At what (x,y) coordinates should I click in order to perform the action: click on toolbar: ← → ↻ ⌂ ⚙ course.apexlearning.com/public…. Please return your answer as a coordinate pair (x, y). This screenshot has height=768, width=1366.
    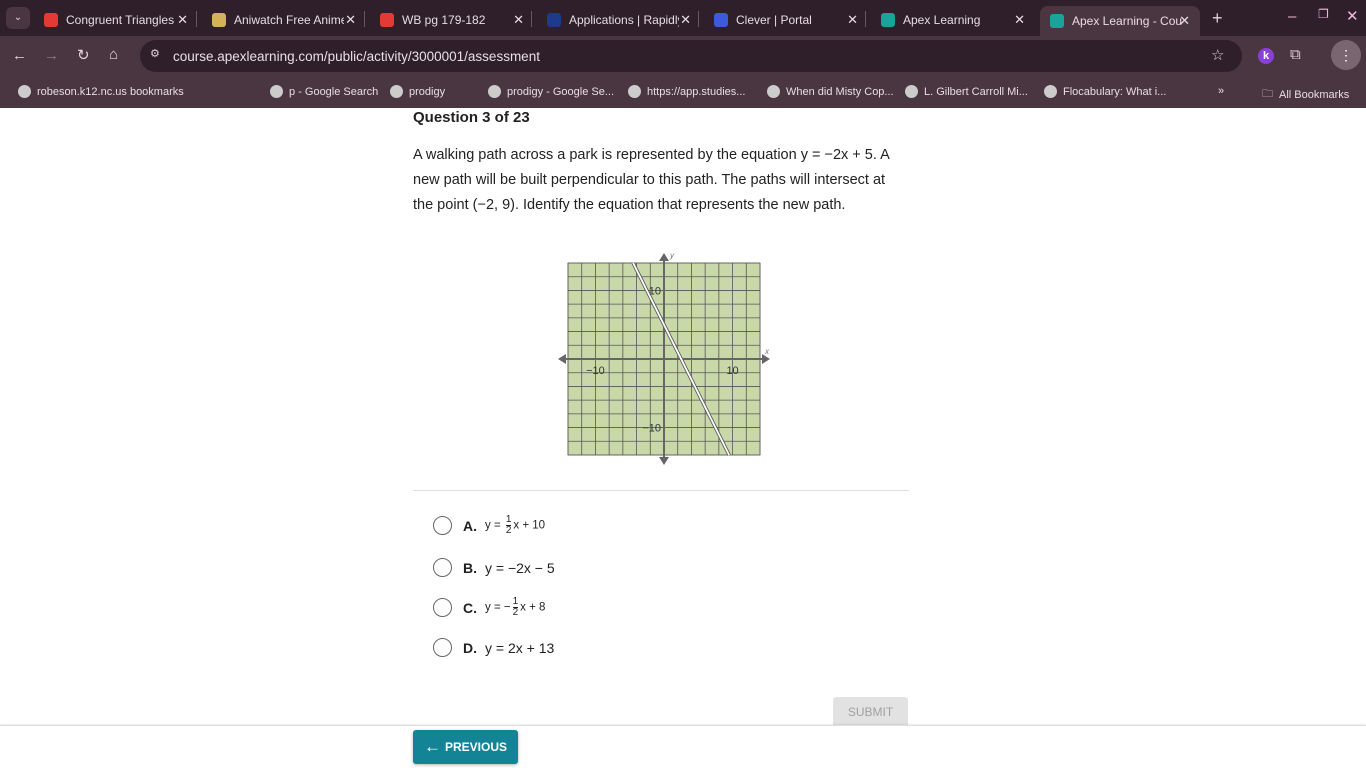
    Looking at the image, I should click on (683, 56).